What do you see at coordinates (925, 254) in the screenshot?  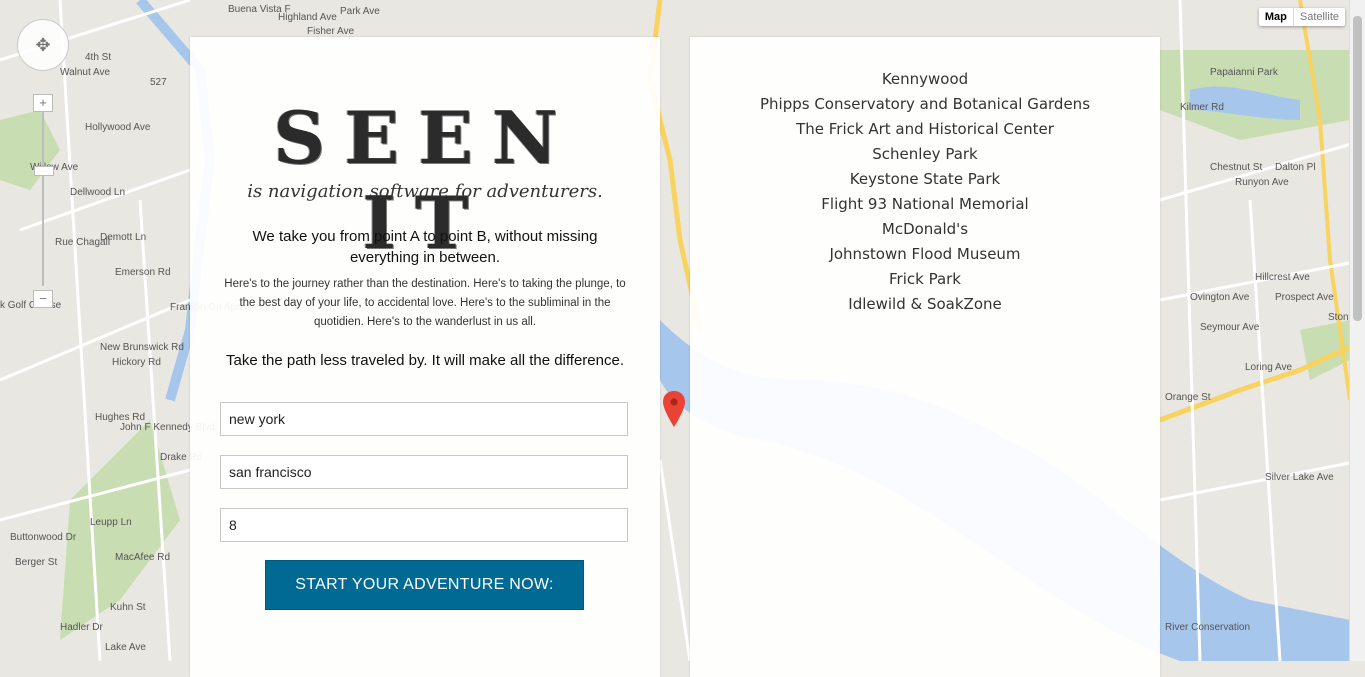 I see `place-item: Johnstown Flood Museum` at bounding box center [925, 254].